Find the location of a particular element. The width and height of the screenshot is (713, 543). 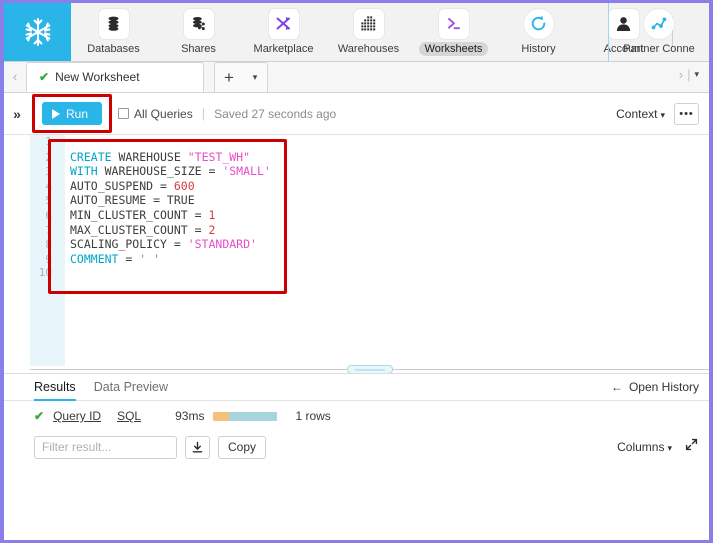

query-status-row: ✔ Query ID SQL 93ms 1 rows is located at coordinates (356, 416).